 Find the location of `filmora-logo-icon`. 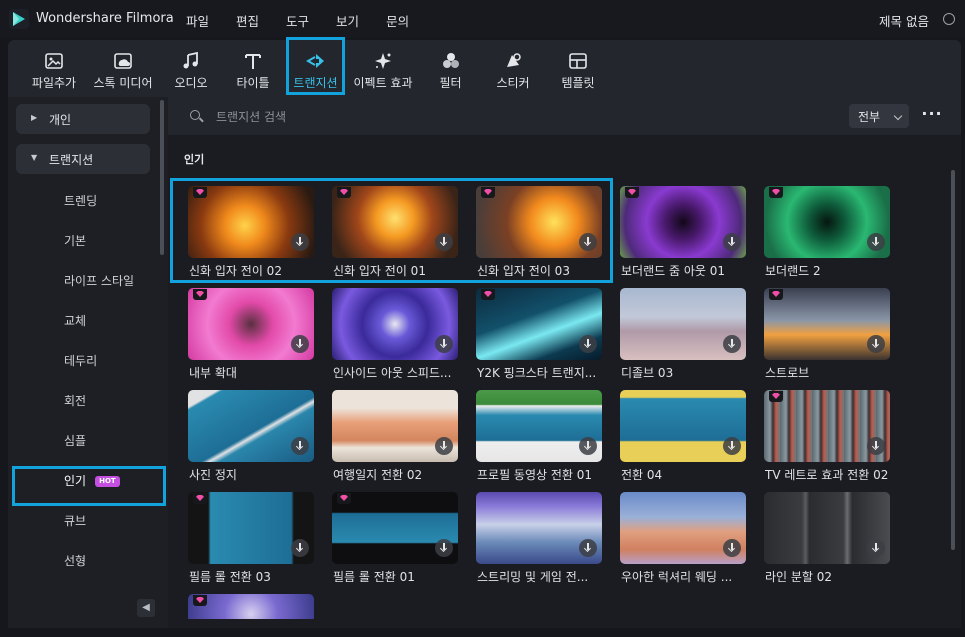

filmora-logo-icon is located at coordinates (19, 19).